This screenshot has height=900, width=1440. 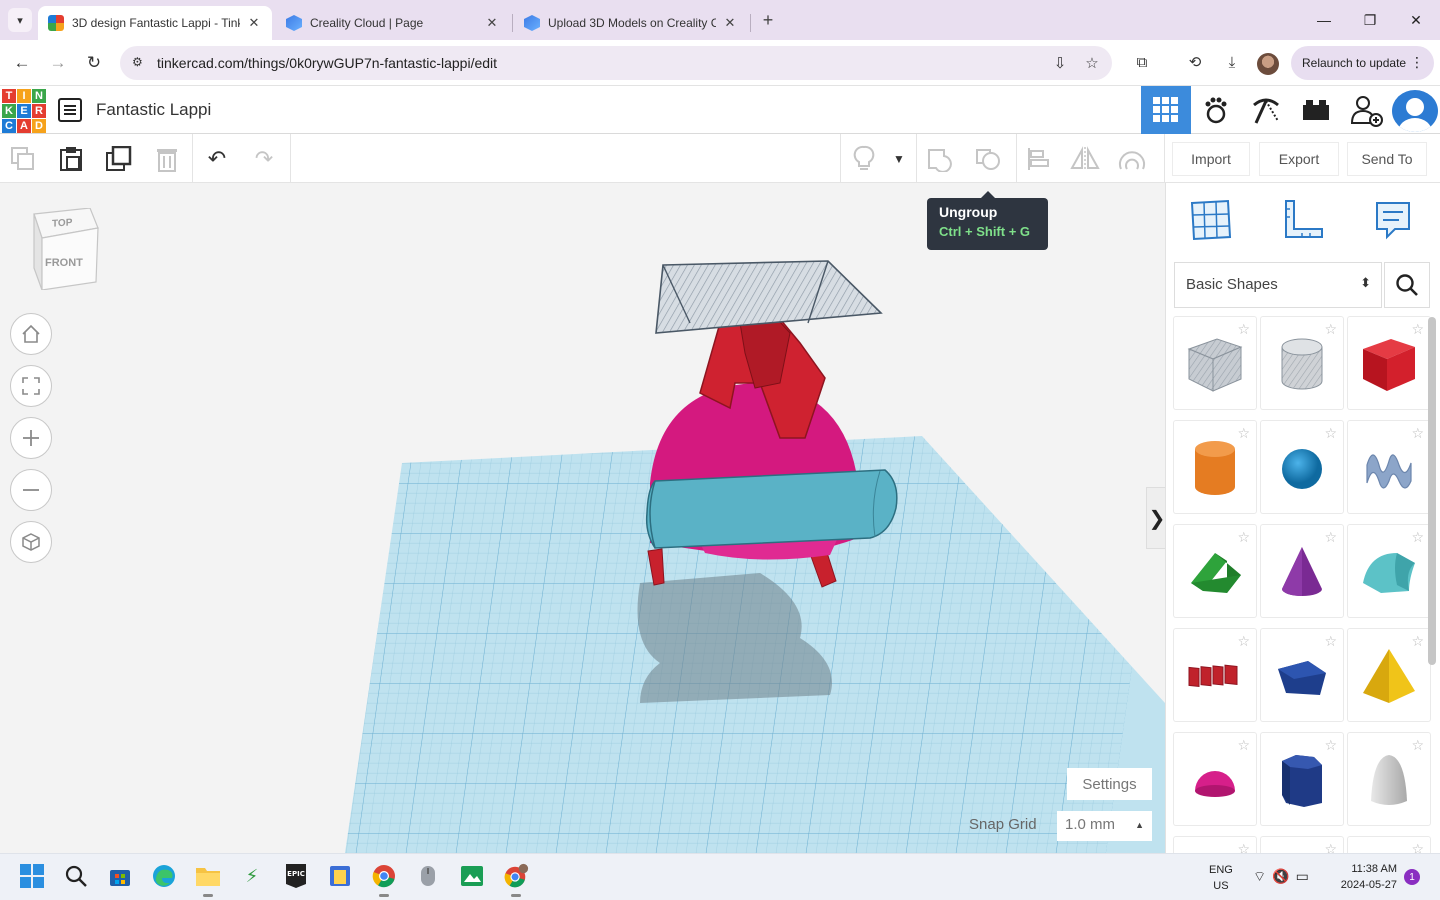 What do you see at coordinates (252, 876) in the screenshot?
I see `pen-app-icon: ⚡` at bounding box center [252, 876].